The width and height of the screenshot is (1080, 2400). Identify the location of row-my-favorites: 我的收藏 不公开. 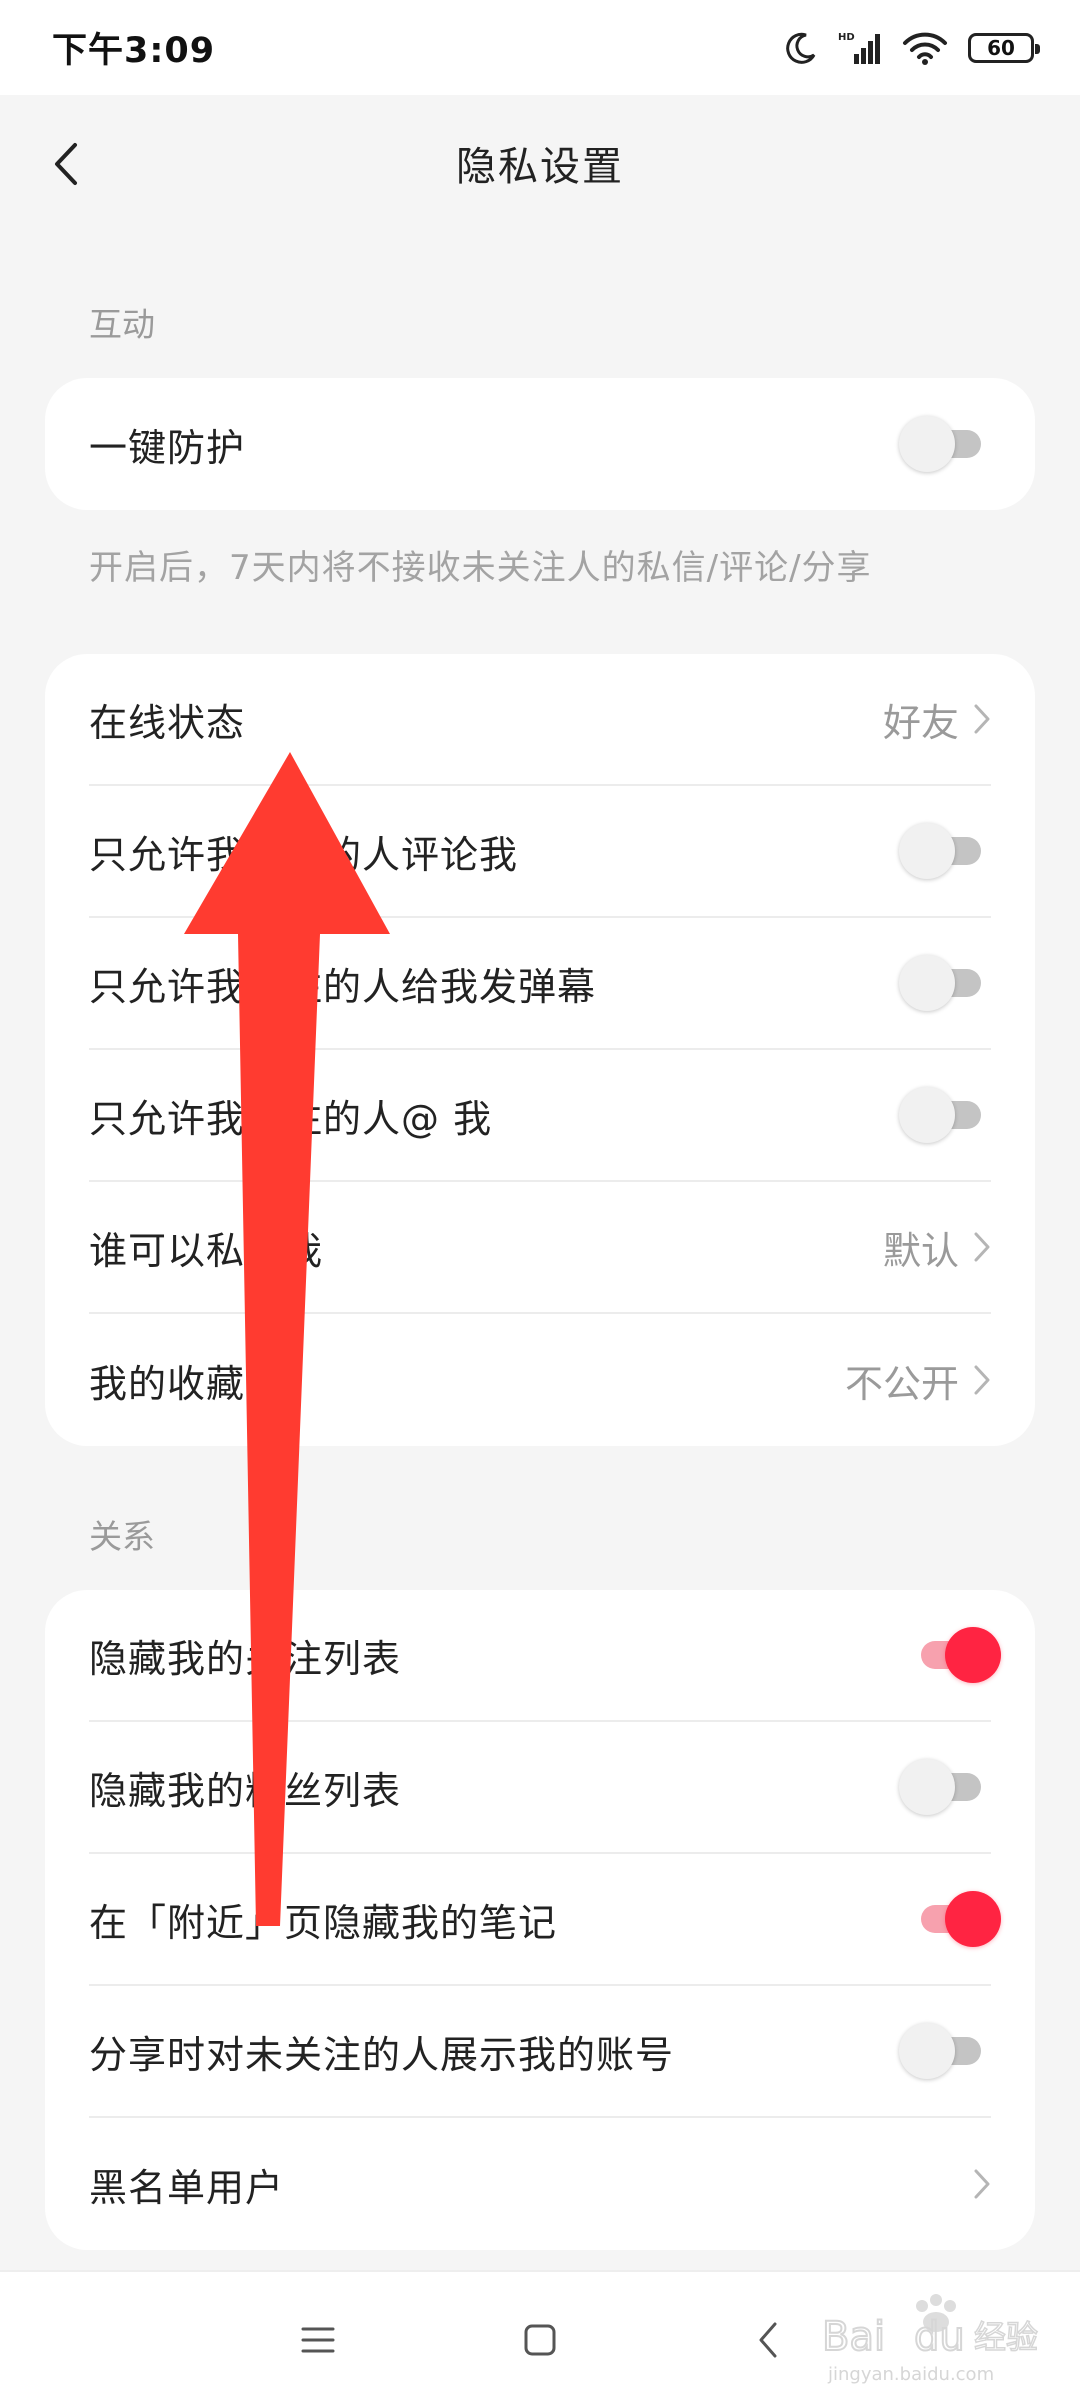
(540, 1380).